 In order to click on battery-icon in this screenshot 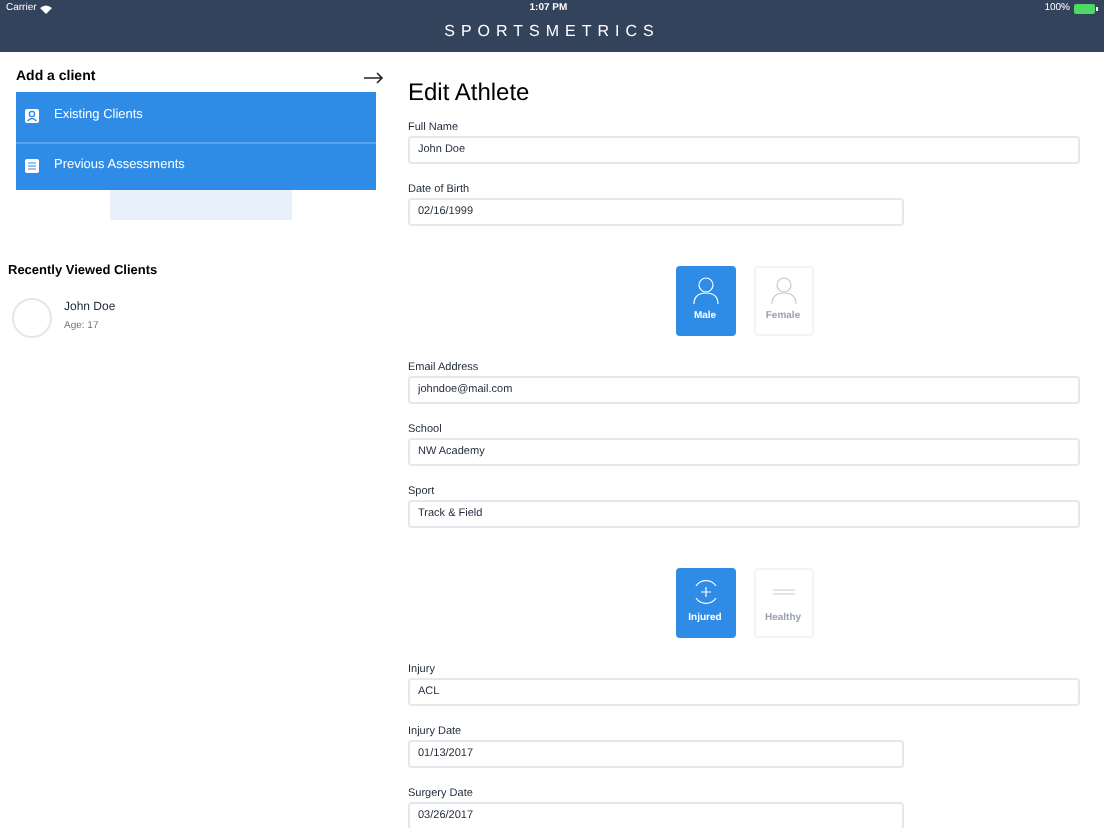, I will do `click(1085, 9)`.